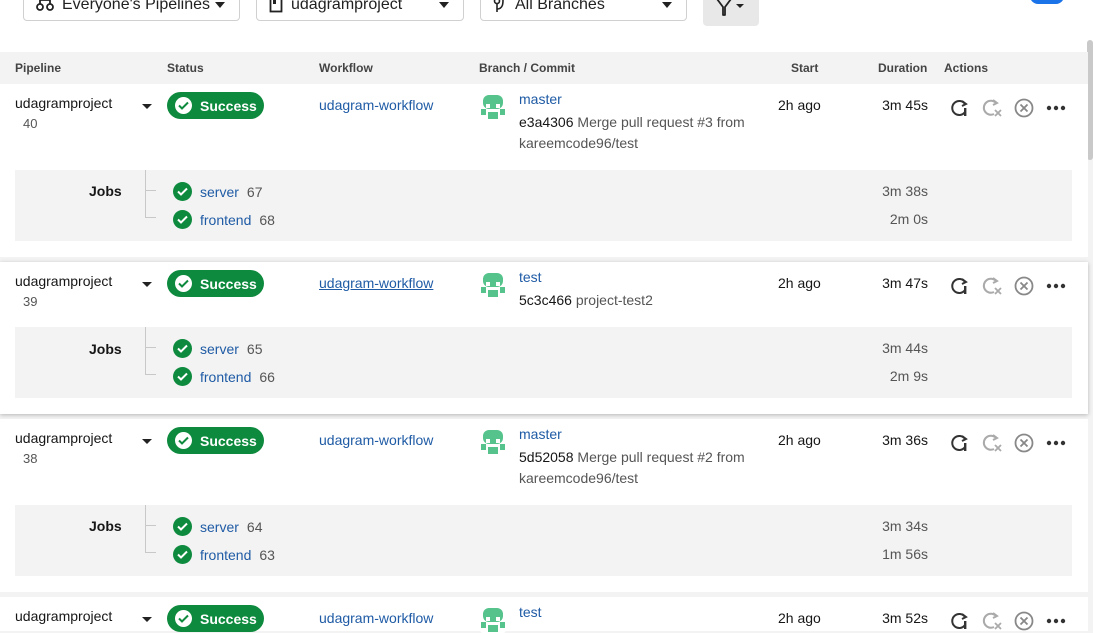 The width and height of the screenshot is (1093, 633). What do you see at coordinates (30, 458) in the screenshot?
I see `pipeline-number: 38` at bounding box center [30, 458].